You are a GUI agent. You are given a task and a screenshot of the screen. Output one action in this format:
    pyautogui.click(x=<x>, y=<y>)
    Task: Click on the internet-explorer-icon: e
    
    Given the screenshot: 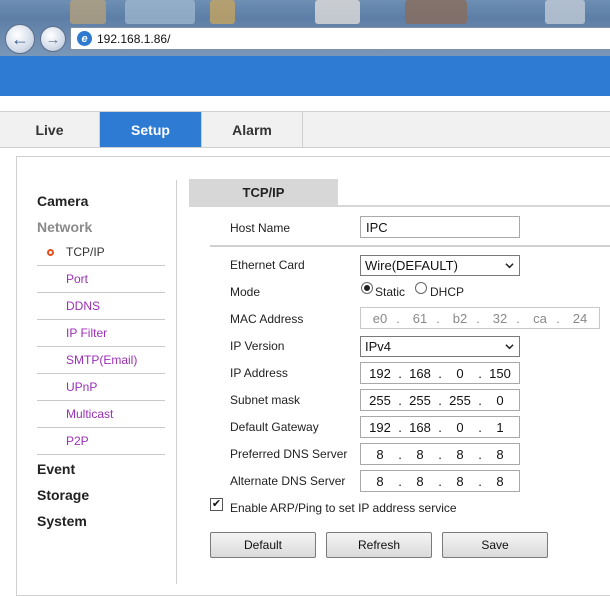 What is the action you would take?
    pyautogui.click(x=84, y=38)
    